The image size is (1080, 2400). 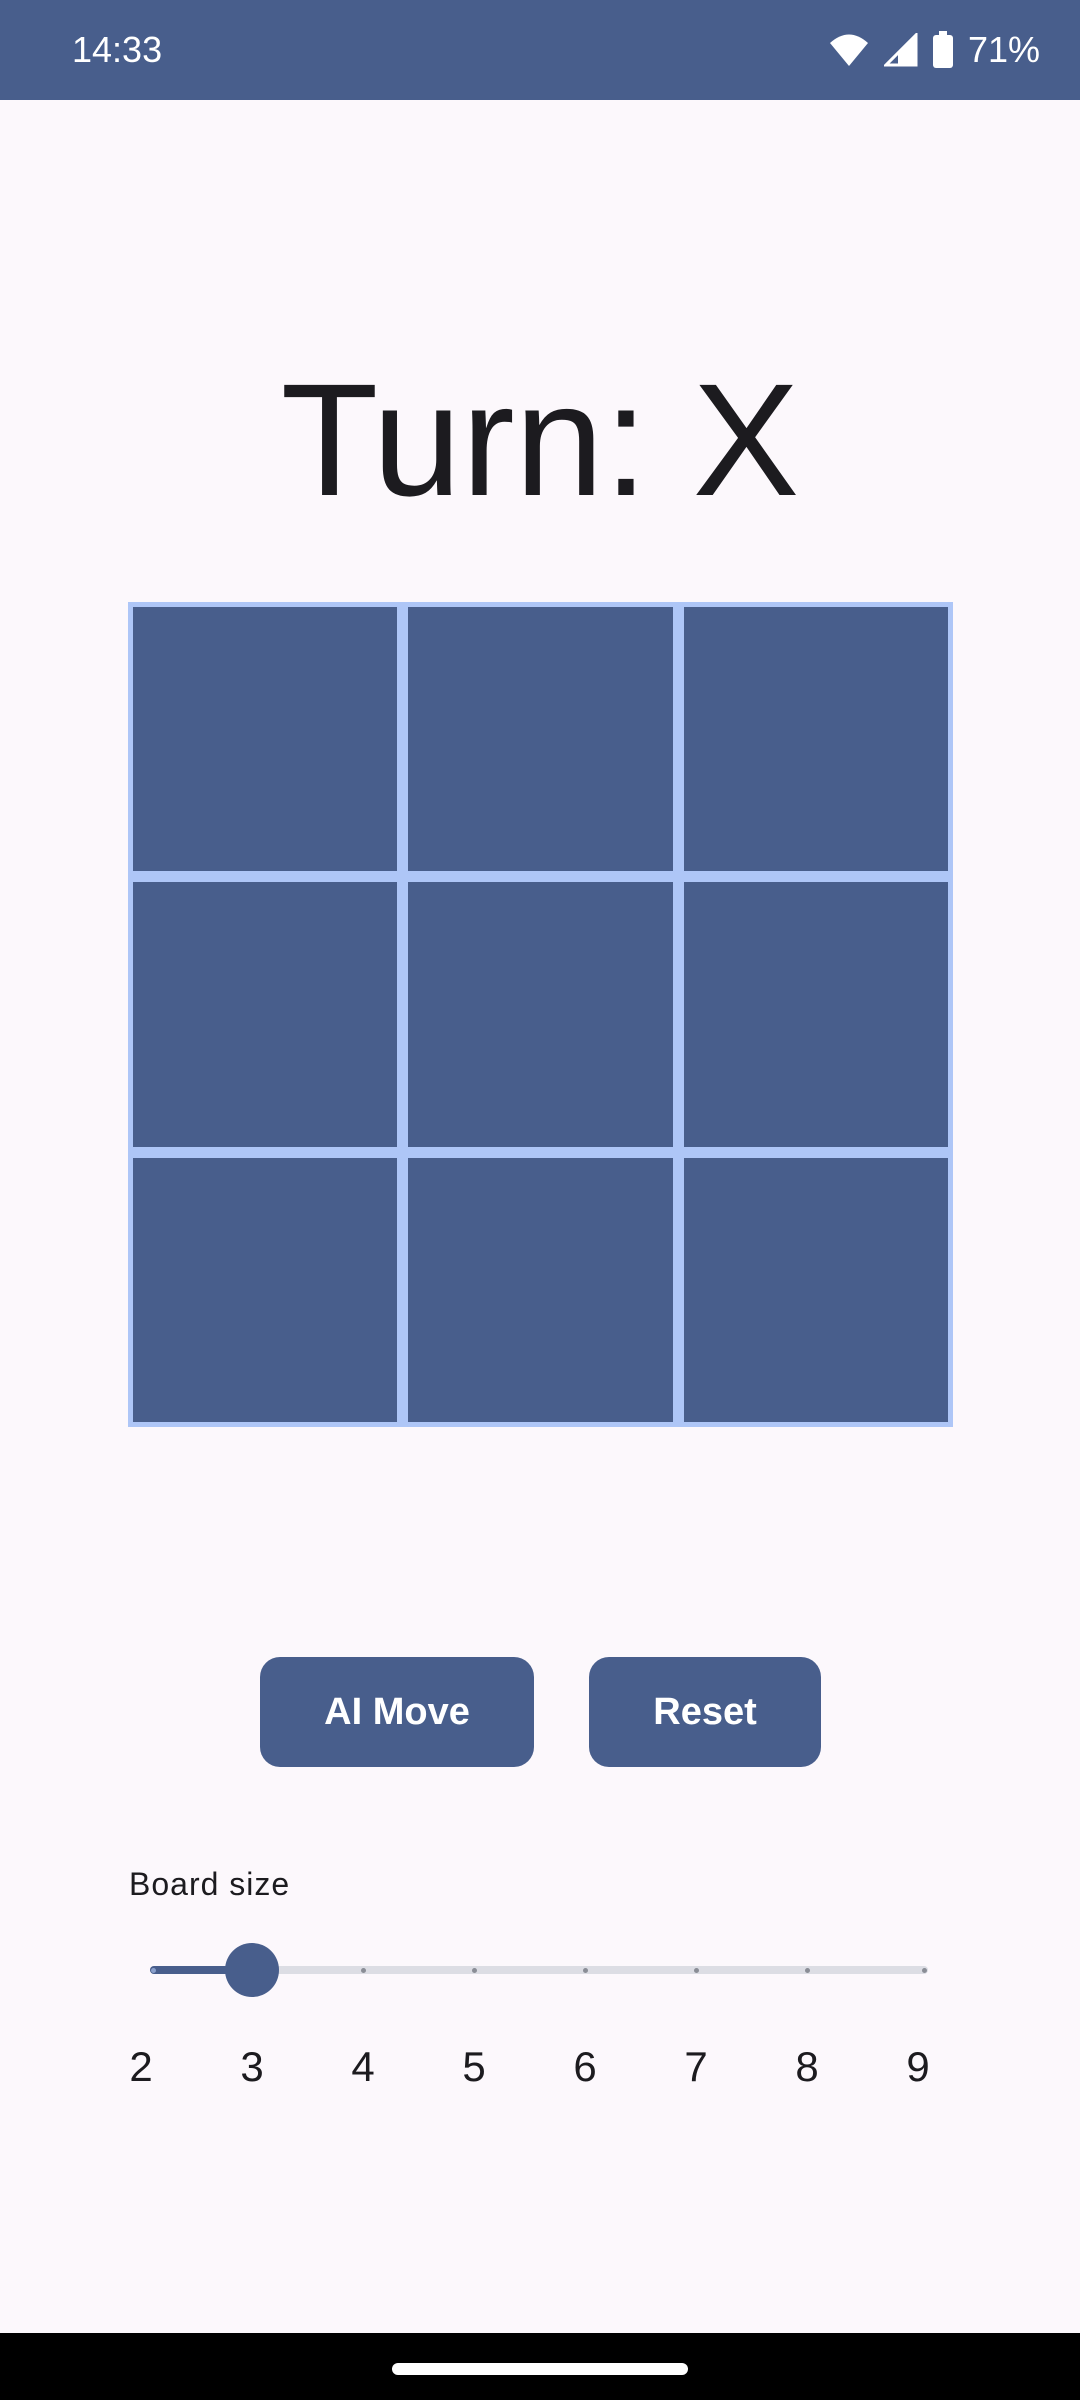 What do you see at coordinates (705, 1712) in the screenshot?
I see `reset-button: Reset` at bounding box center [705, 1712].